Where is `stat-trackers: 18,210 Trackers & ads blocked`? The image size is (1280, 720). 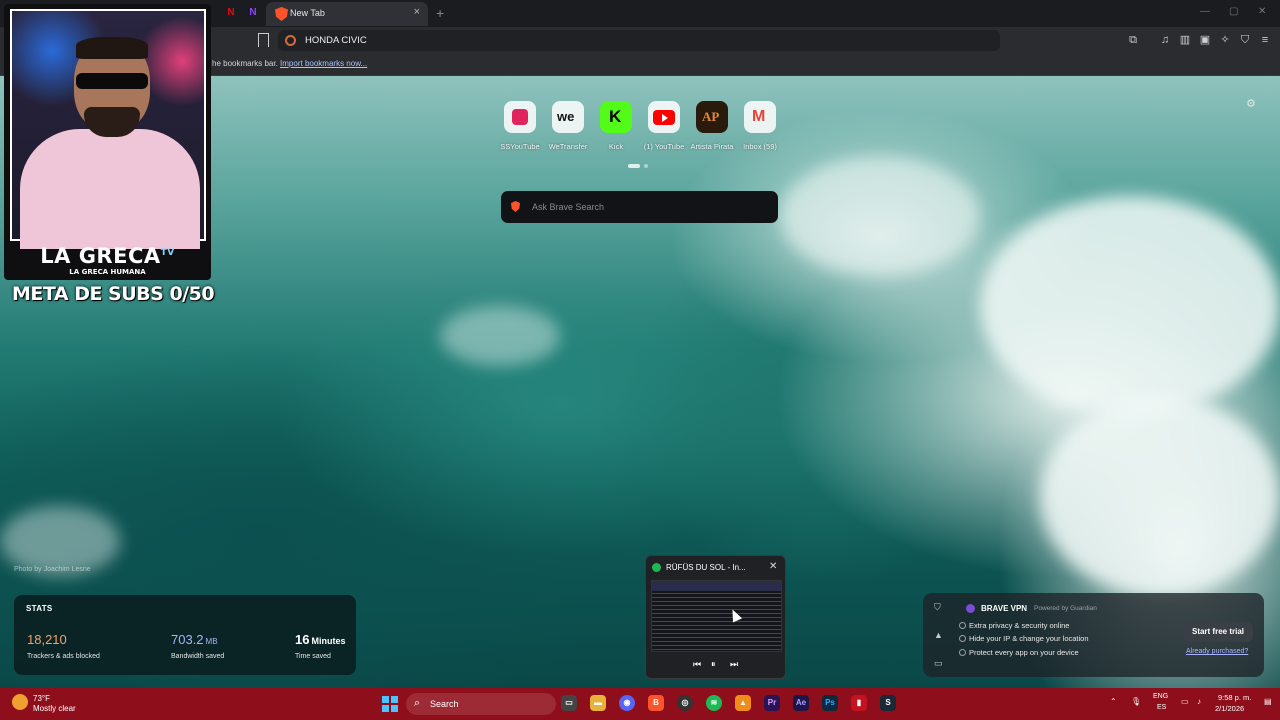 stat-trackers: 18,210 Trackers & ads blocked is located at coordinates (63, 645).